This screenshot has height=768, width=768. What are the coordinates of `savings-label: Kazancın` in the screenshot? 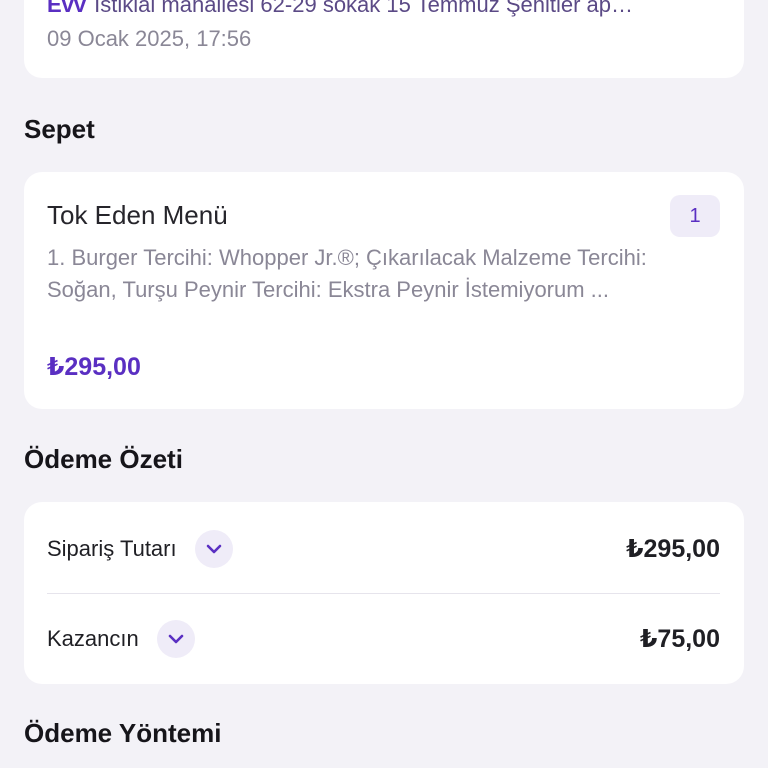 It's located at (93, 638).